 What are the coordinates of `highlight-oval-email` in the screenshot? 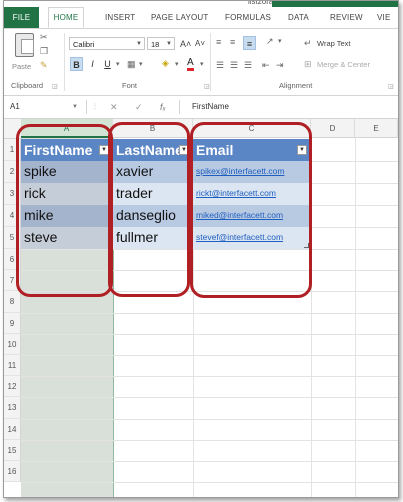 It's located at (251, 210).